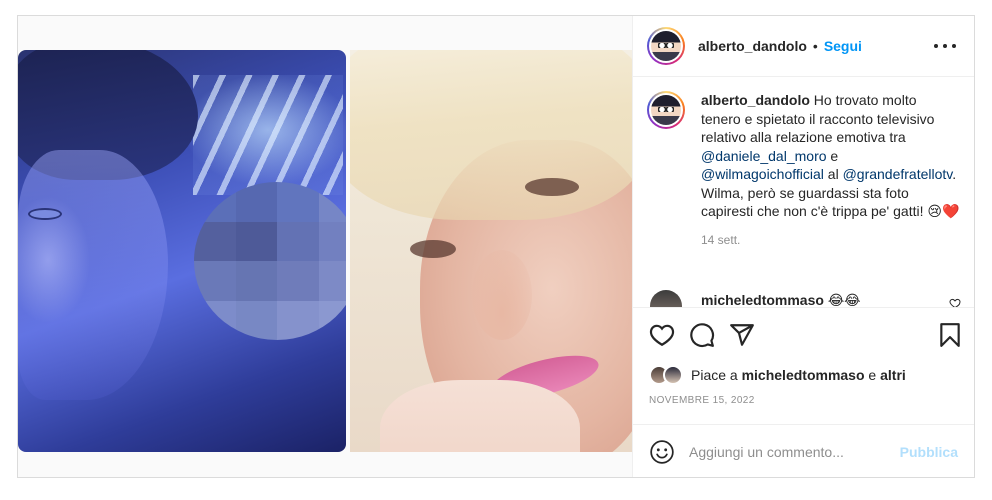 Image resolution: width=992 pixels, height=500 pixels. I want to click on caption-part: e, so click(832, 155).